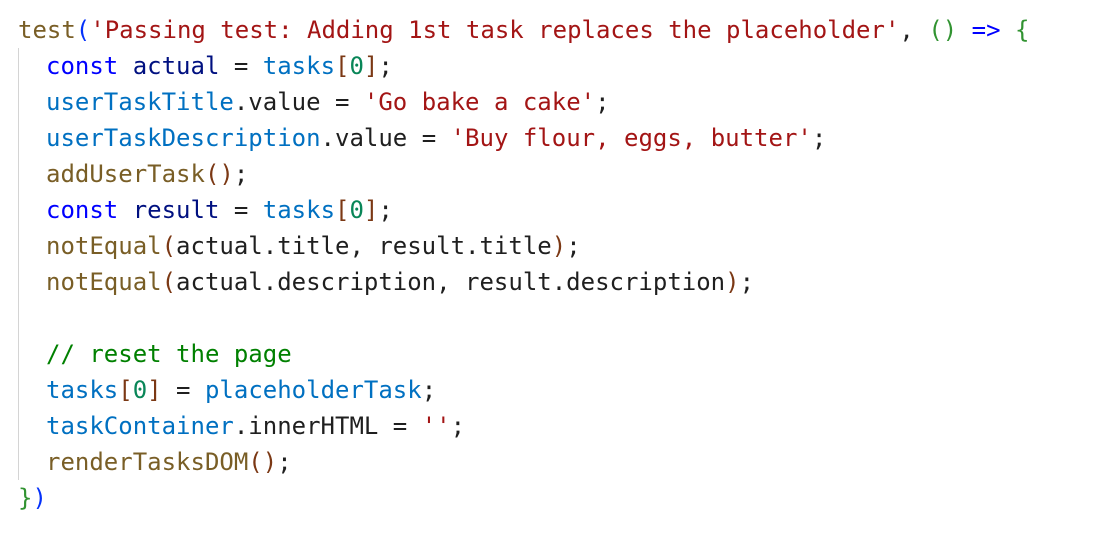 Image resolution: width=1108 pixels, height=534 pixels. I want to click on code-line-11: tasks[0] = placeholderTask;, so click(554, 390).